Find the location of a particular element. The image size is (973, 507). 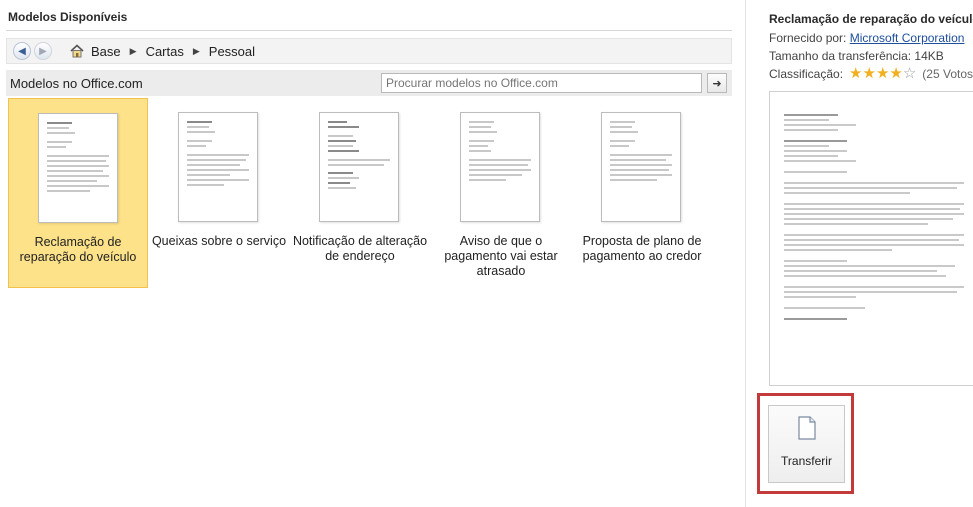

download-highlight-frame: Transferir is located at coordinates (805, 443).